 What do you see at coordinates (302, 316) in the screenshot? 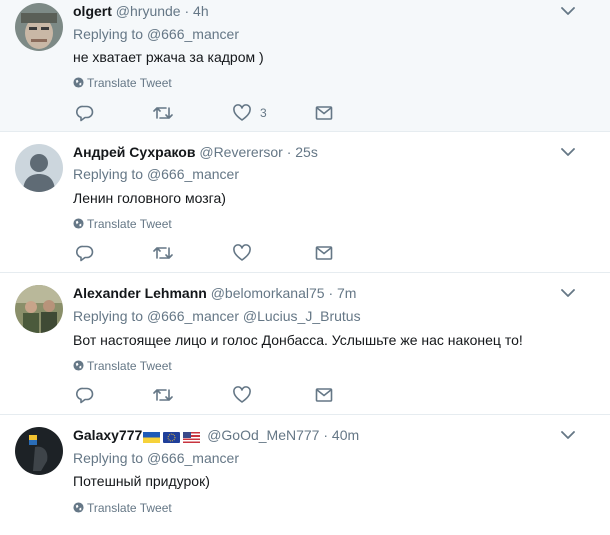
I see `mention-link: @Lucius_J_Brutus` at bounding box center [302, 316].